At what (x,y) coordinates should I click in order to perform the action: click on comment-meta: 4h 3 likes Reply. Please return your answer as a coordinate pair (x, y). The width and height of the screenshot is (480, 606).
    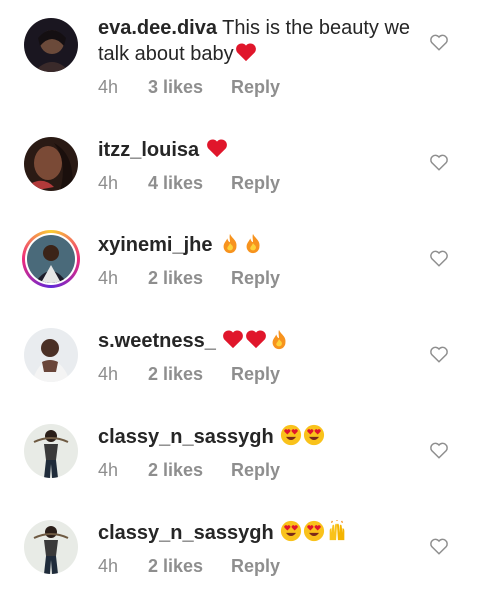
    Looking at the image, I should click on (259, 87).